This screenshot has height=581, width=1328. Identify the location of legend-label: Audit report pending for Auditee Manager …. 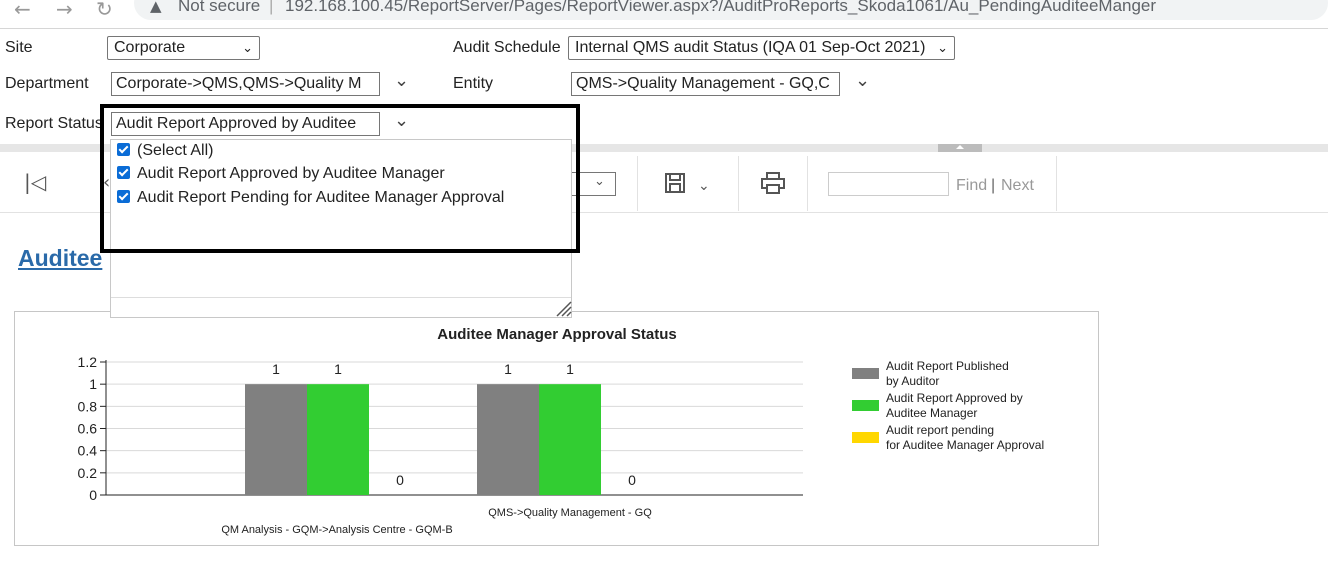
(965, 437).